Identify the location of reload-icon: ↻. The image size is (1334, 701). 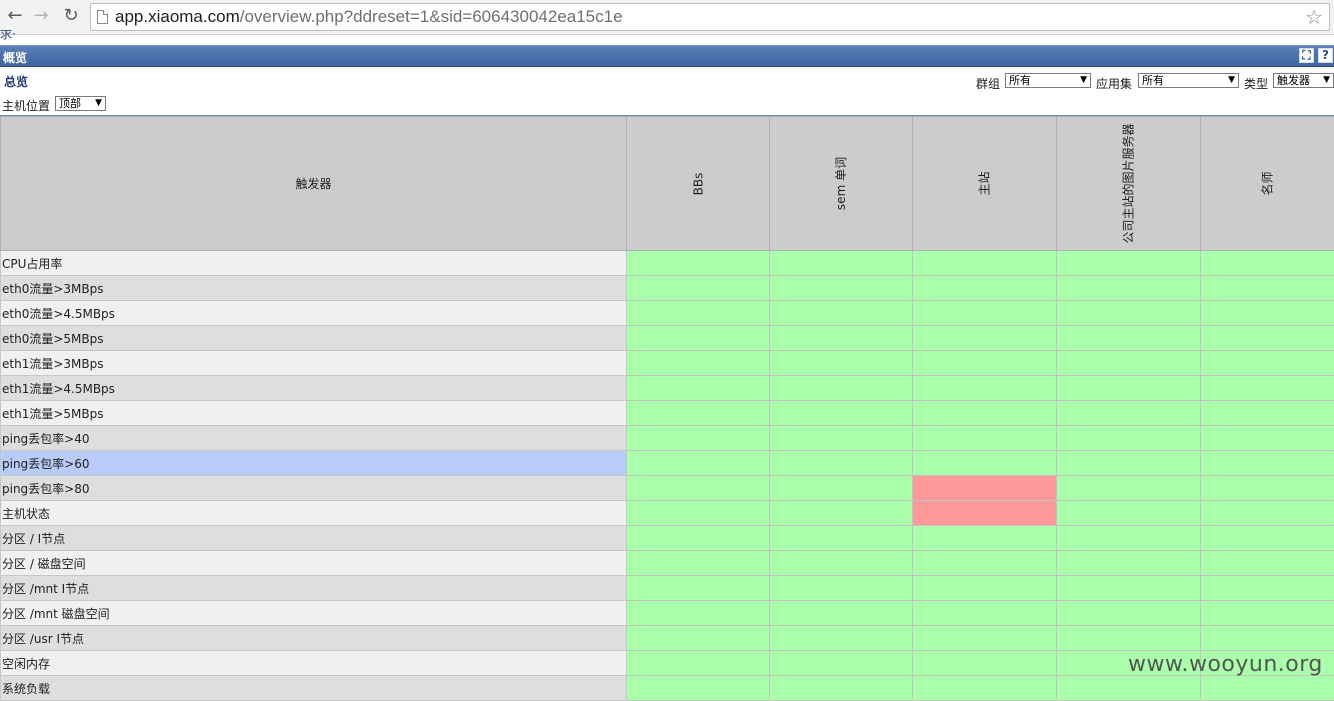
(71, 16).